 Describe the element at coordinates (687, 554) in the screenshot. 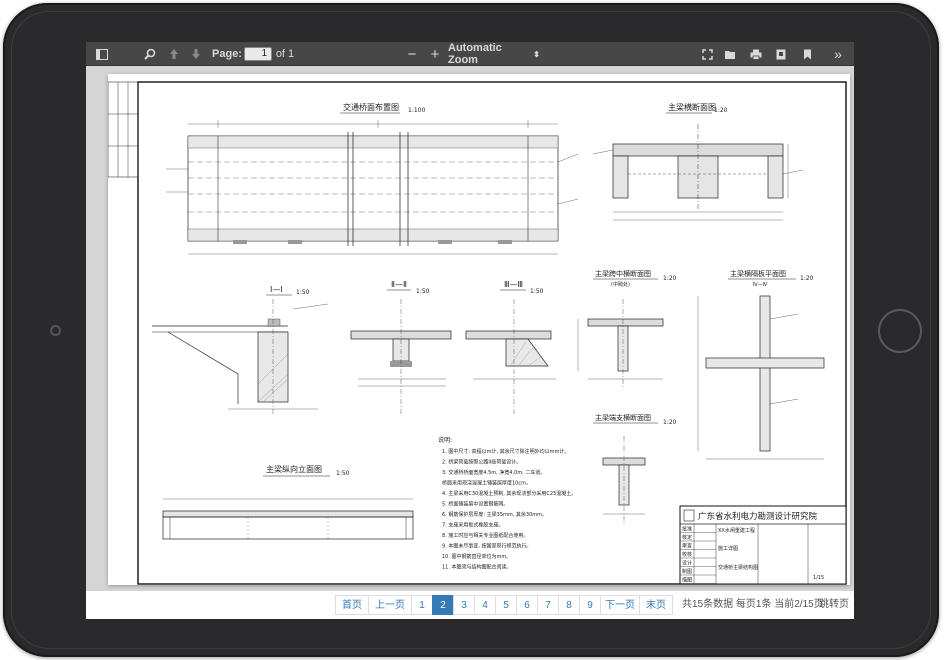

I see `title-block-label: 校核` at that location.